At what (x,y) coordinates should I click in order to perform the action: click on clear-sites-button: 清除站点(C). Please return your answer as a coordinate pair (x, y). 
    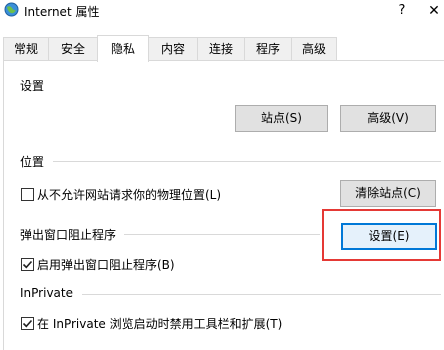
    Looking at the image, I should click on (388, 193).